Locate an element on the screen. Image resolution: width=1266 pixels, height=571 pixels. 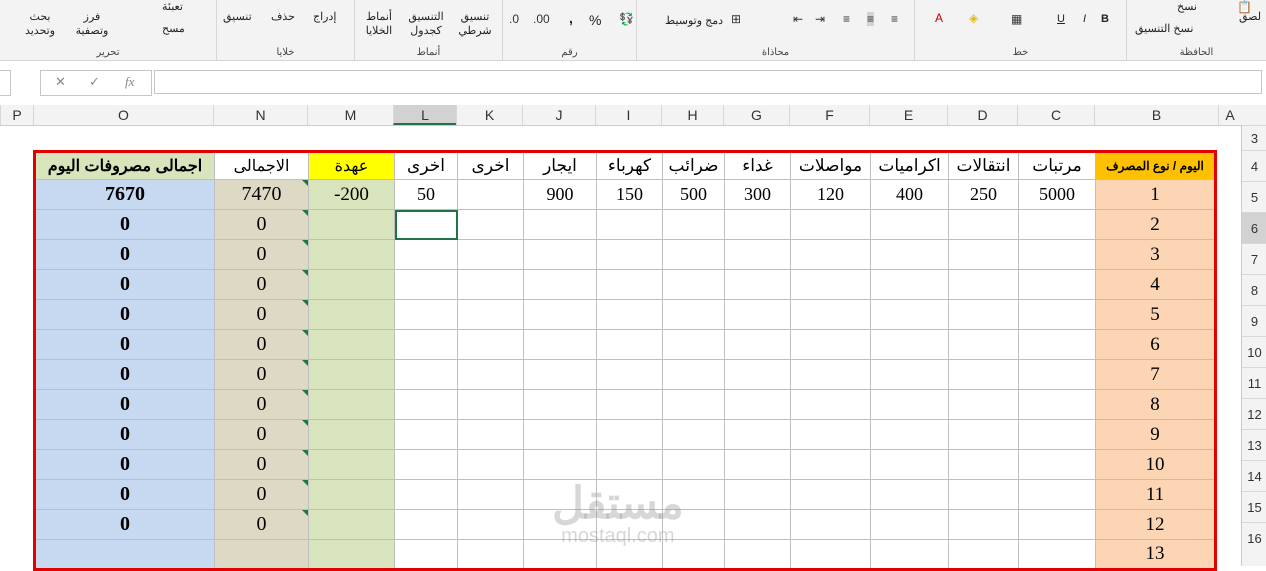
cell-salaries: 5000 is located at coordinates (1057, 194).